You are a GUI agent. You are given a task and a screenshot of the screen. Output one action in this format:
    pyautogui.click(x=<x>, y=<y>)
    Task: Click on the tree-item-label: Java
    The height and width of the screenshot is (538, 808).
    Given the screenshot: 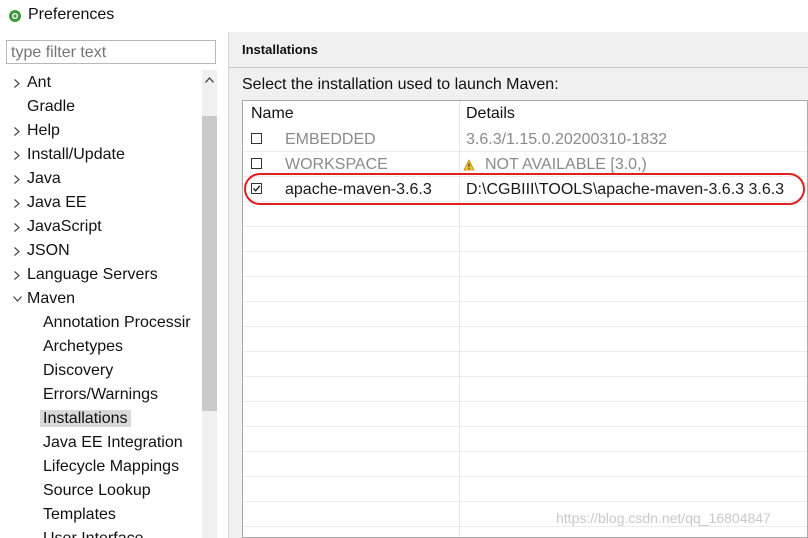 What is the action you would take?
    pyautogui.click(x=44, y=178)
    